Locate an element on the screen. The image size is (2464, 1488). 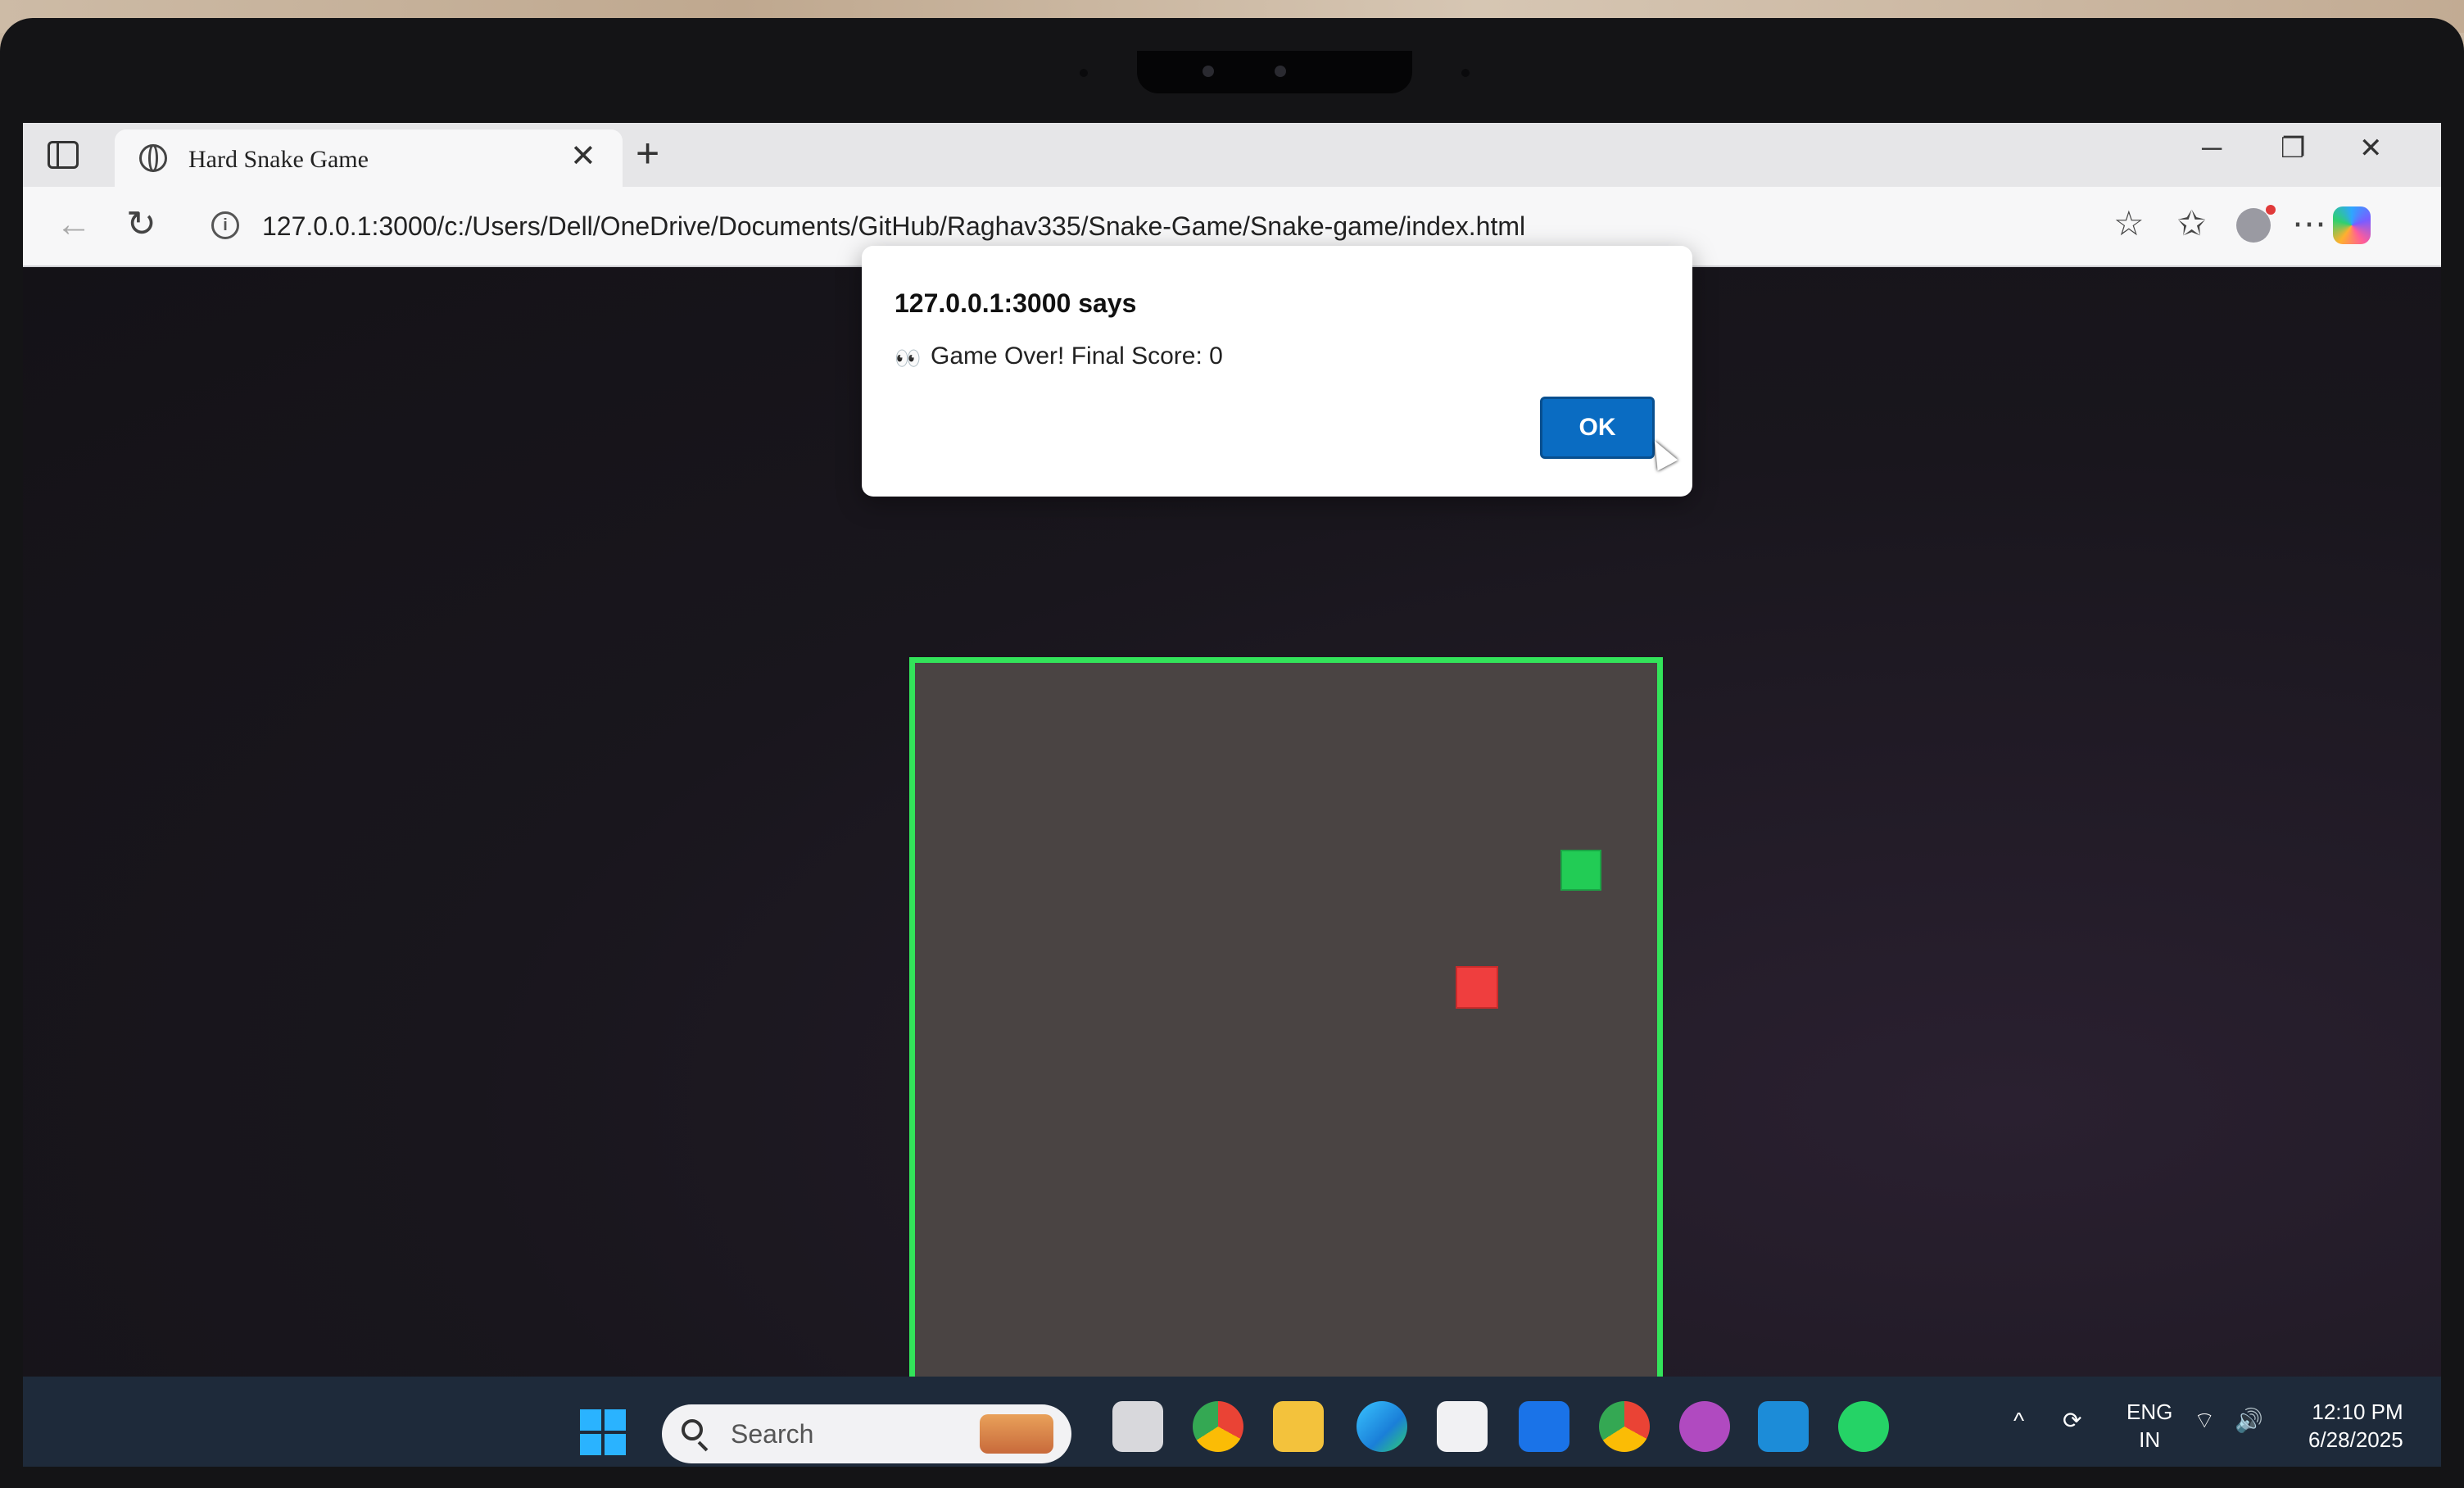
task-view-icon is located at coordinates (1137, 1426).